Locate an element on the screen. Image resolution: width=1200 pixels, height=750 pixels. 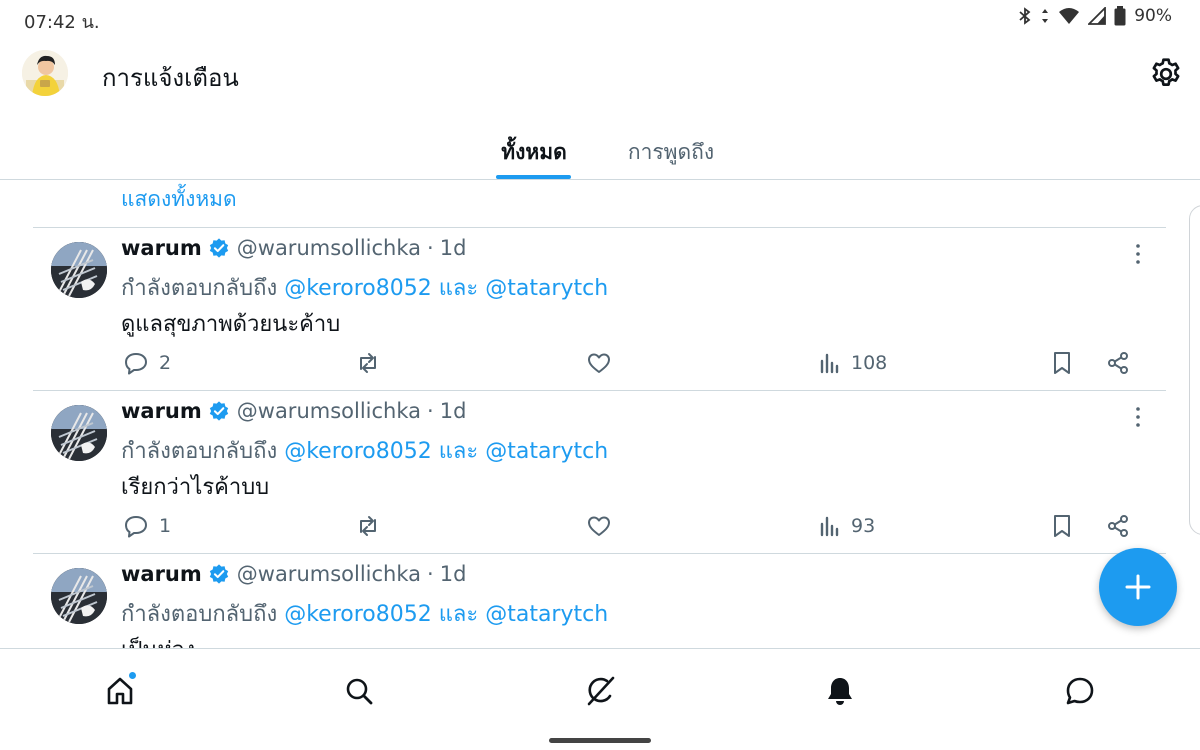
post-text: ดูแลสุขภาพด้วยนะค้าบ is located at coordinates (231, 324).